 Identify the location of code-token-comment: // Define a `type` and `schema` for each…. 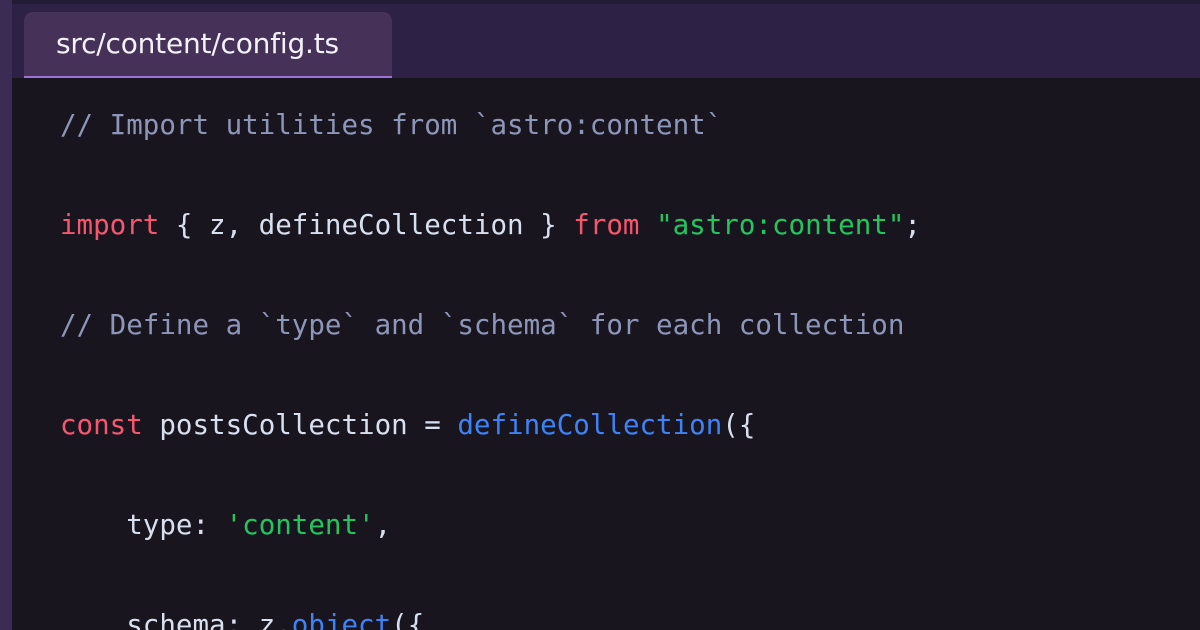
(482, 325).